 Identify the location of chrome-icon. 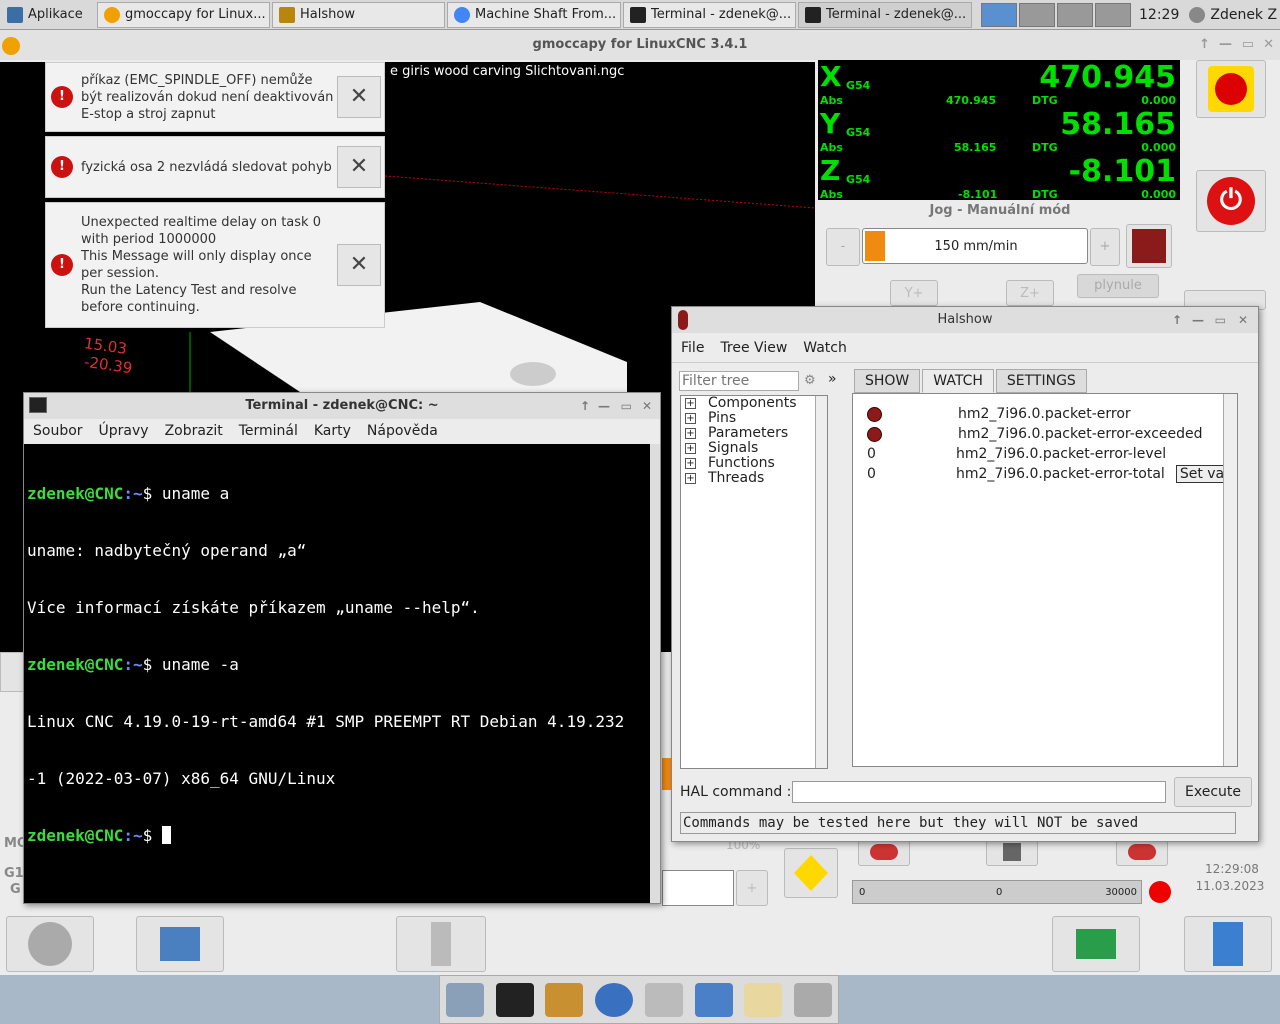
(462, 14).